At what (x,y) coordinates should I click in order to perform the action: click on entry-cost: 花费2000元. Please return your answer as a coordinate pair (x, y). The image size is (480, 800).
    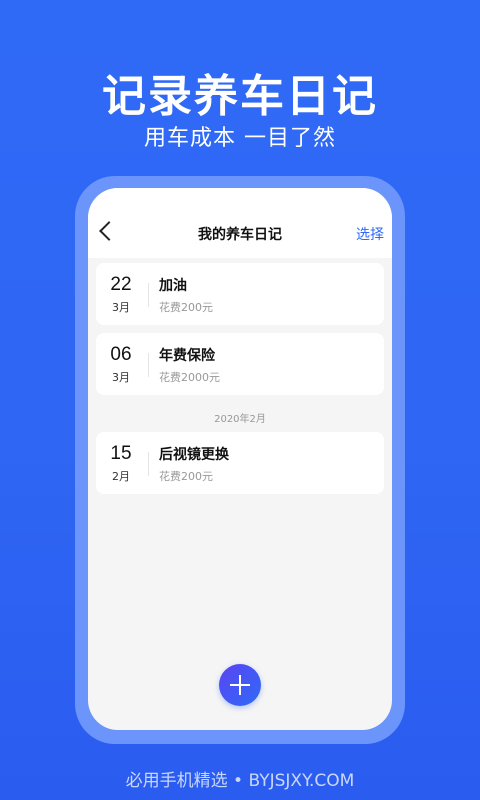
    Looking at the image, I should click on (189, 377).